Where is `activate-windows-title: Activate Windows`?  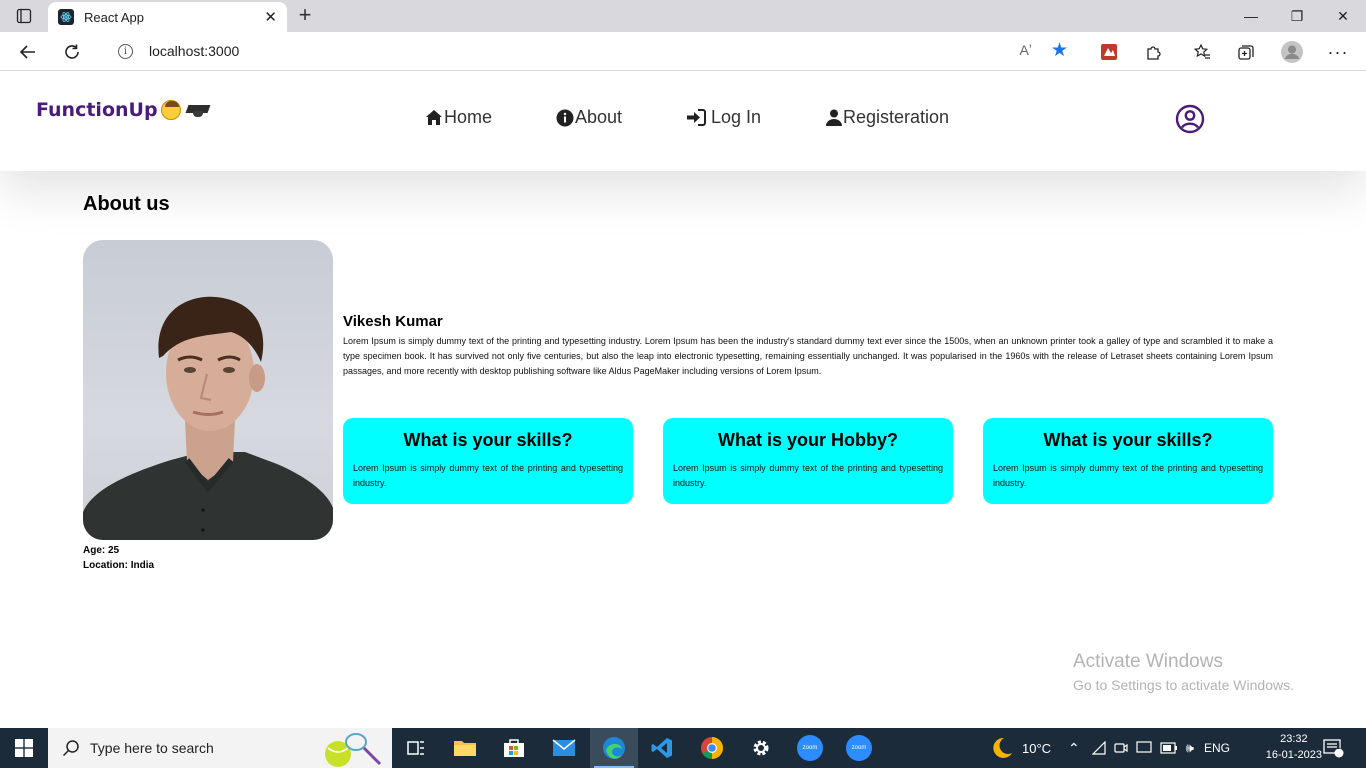
activate-windows-title: Activate Windows is located at coordinates (1148, 661).